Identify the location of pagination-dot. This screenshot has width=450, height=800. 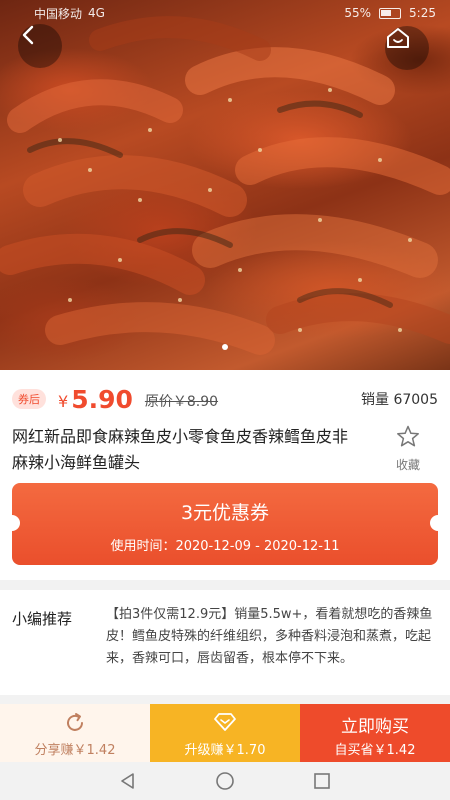
(225, 347).